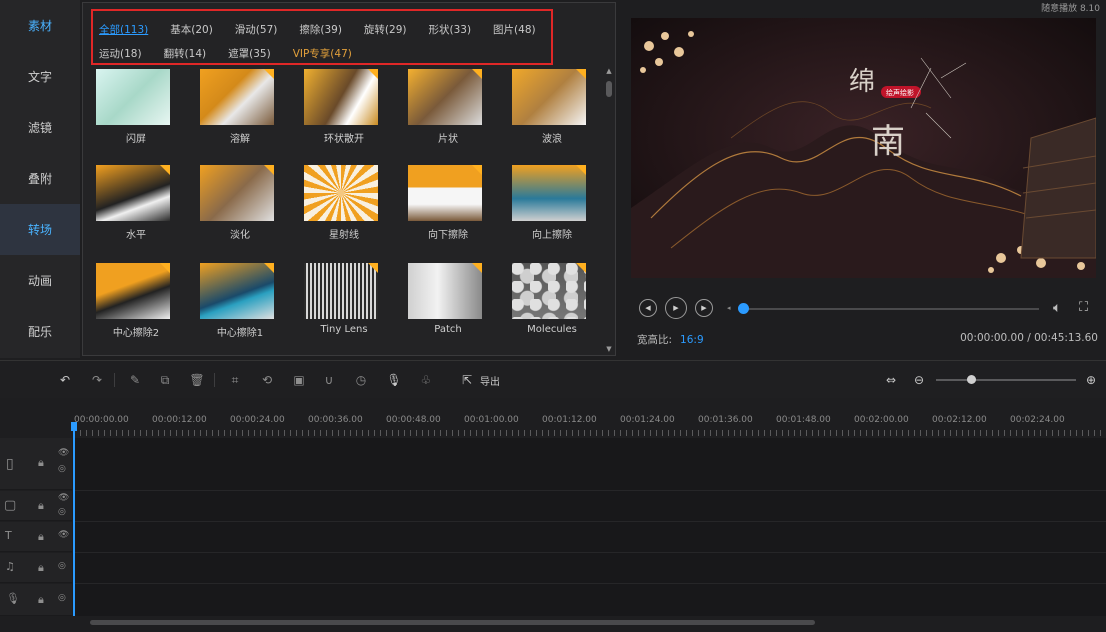  Describe the element at coordinates (881, 420) in the screenshot. I see `ruler-label: 00:02:00.00` at that location.